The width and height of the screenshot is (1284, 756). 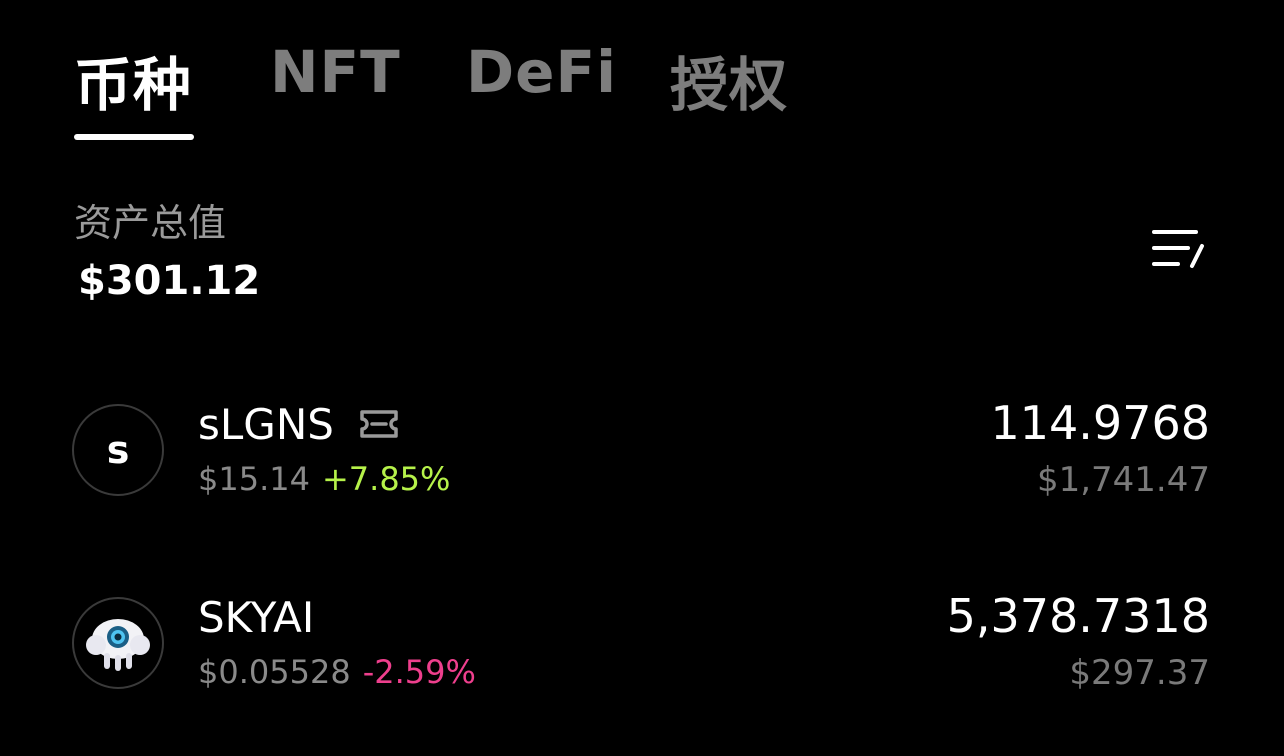 I want to click on active-tab-indicator, so click(x=134, y=137).